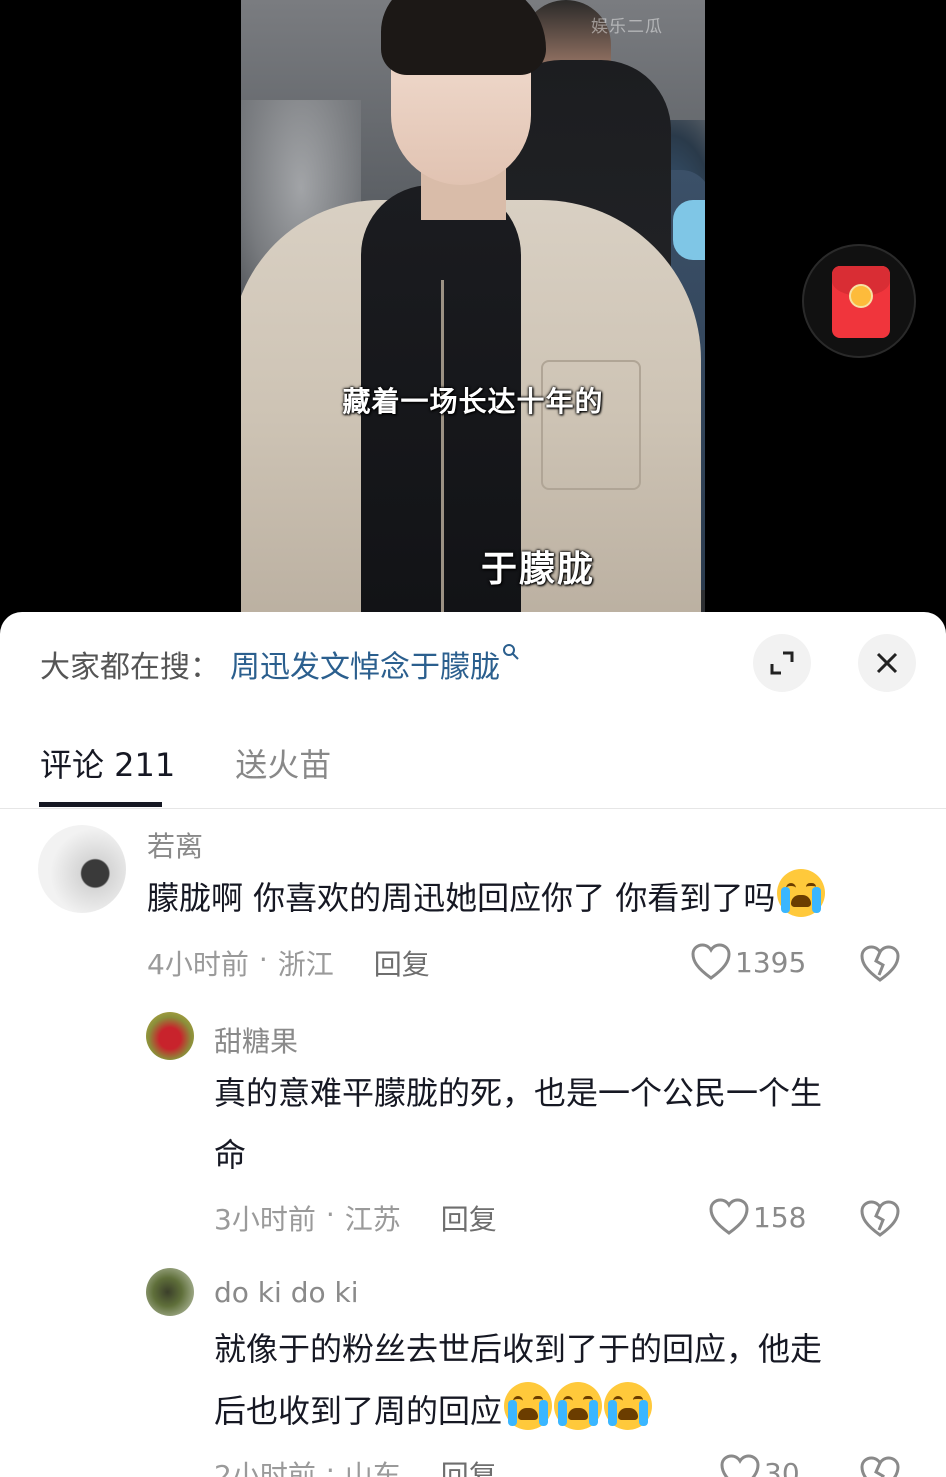  What do you see at coordinates (689, 230) in the screenshot?
I see `background-person-mask` at bounding box center [689, 230].